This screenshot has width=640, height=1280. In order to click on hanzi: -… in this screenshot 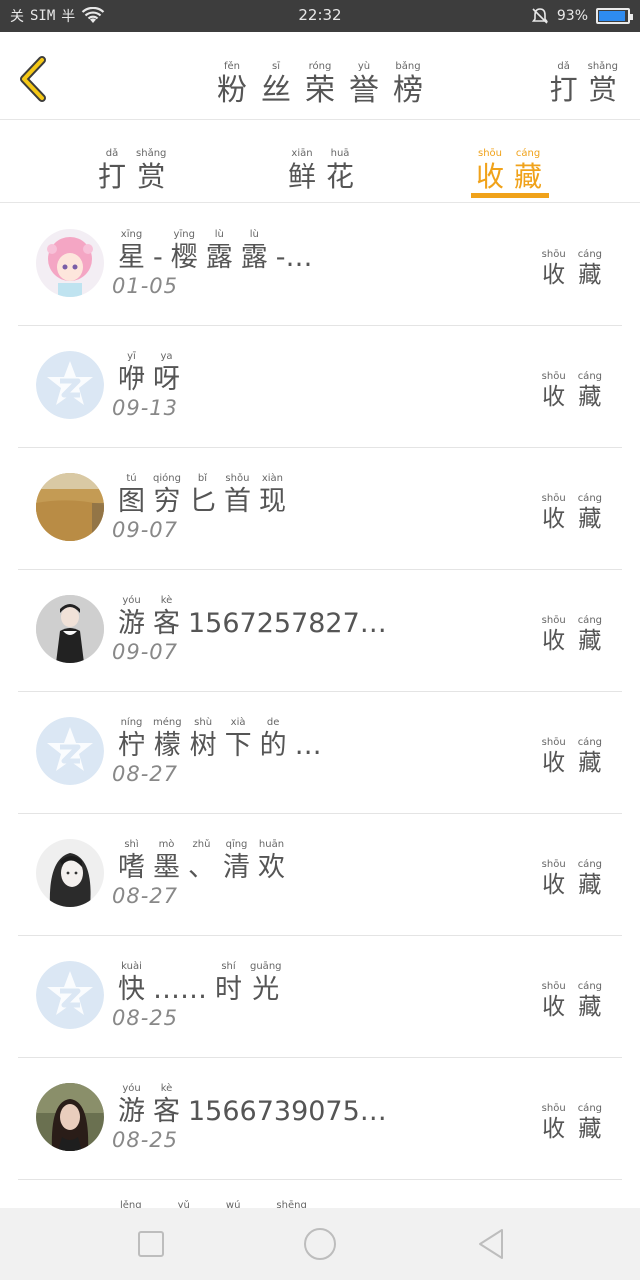, I will do `click(294, 257)`.